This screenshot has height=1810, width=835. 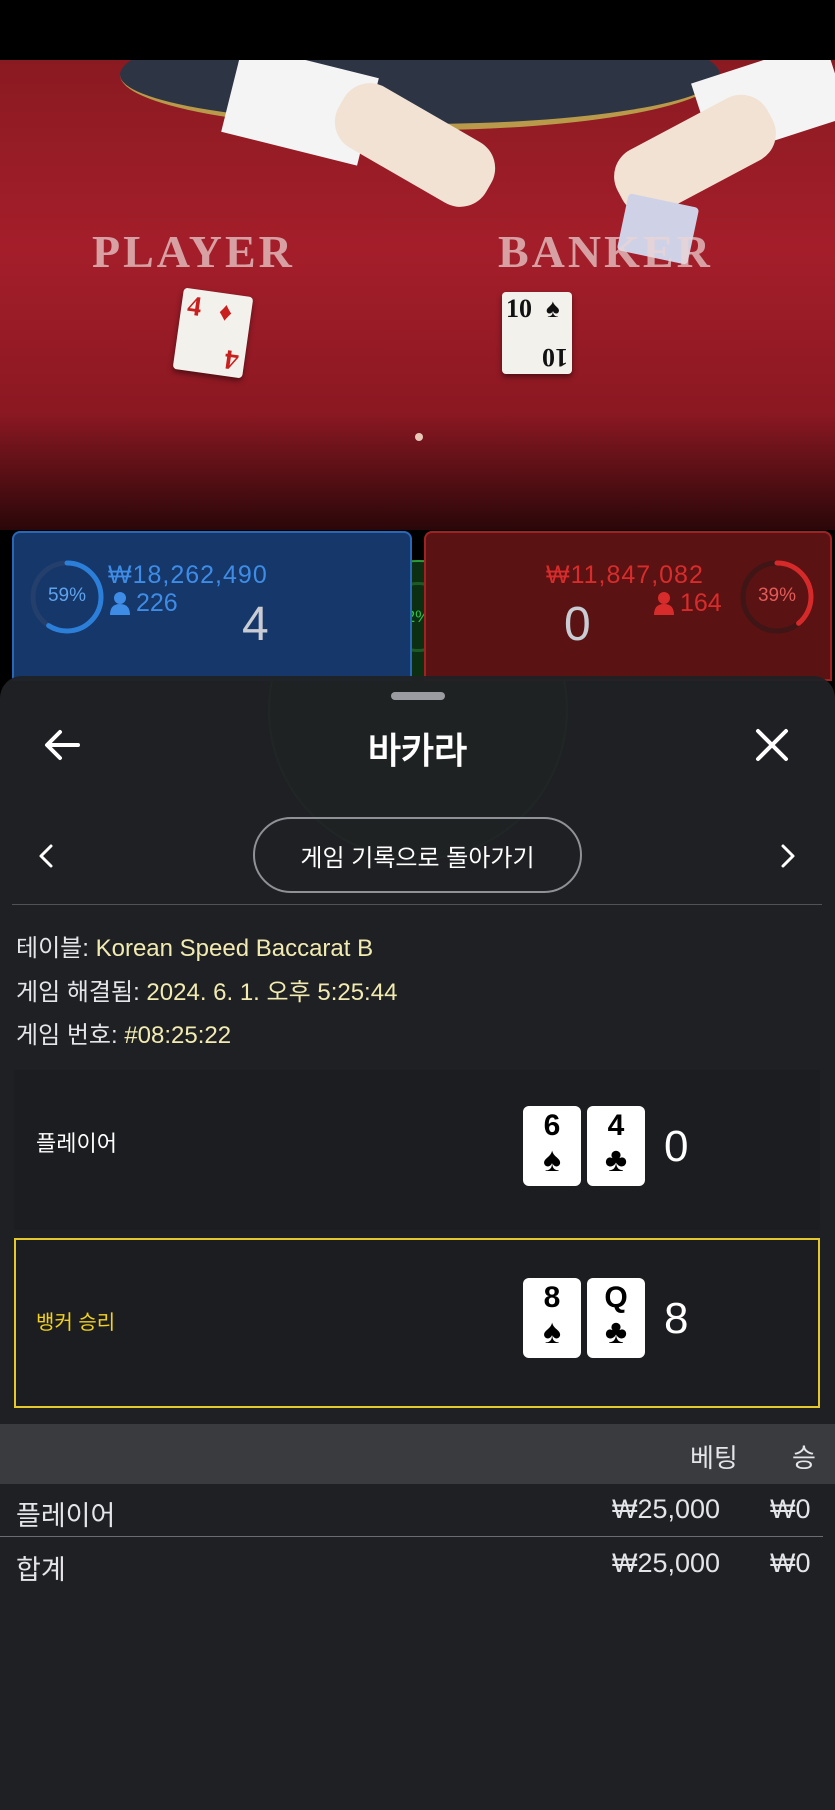 I want to click on banker-bet-amount: ₩11,847,082, so click(x=625, y=575).